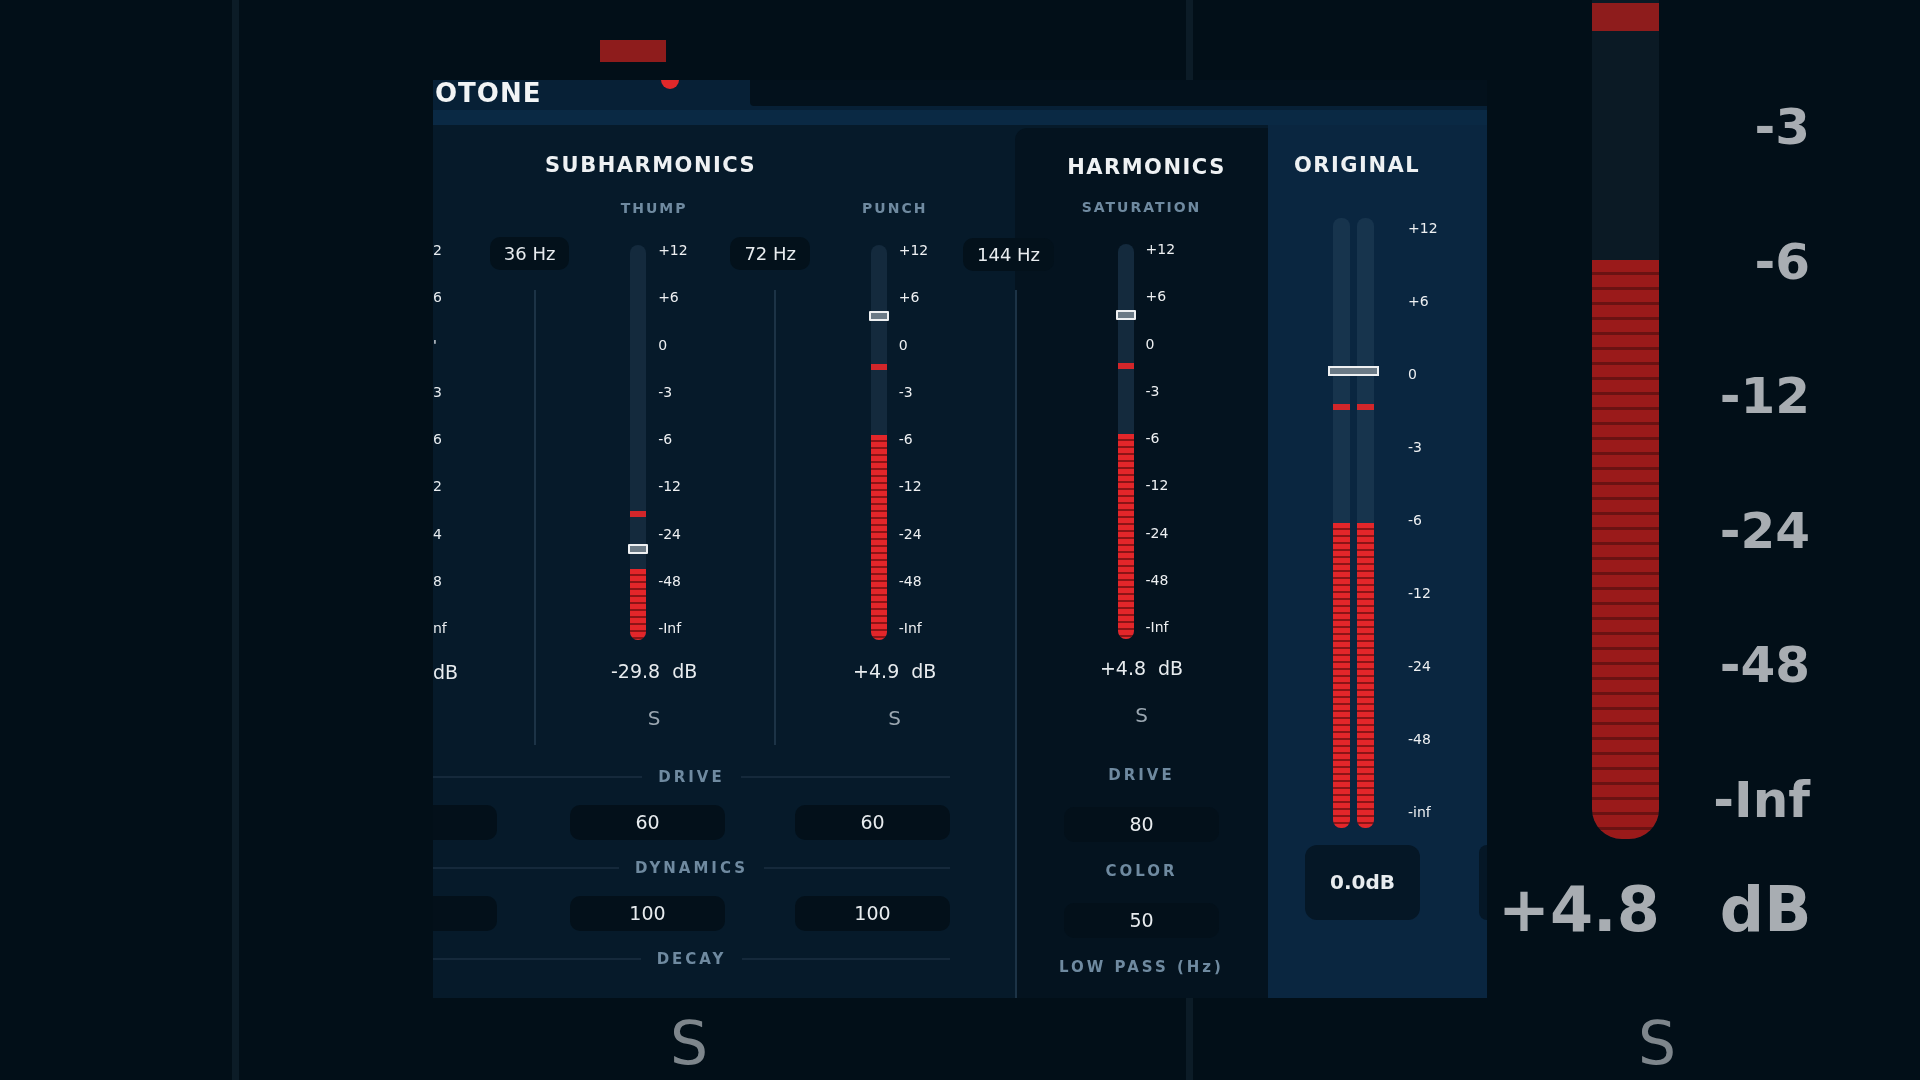 The image size is (1920, 1080). What do you see at coordinates (440, 628) in the screenshot?
I see `scale-label: nf` at bounding box center [440, 628].